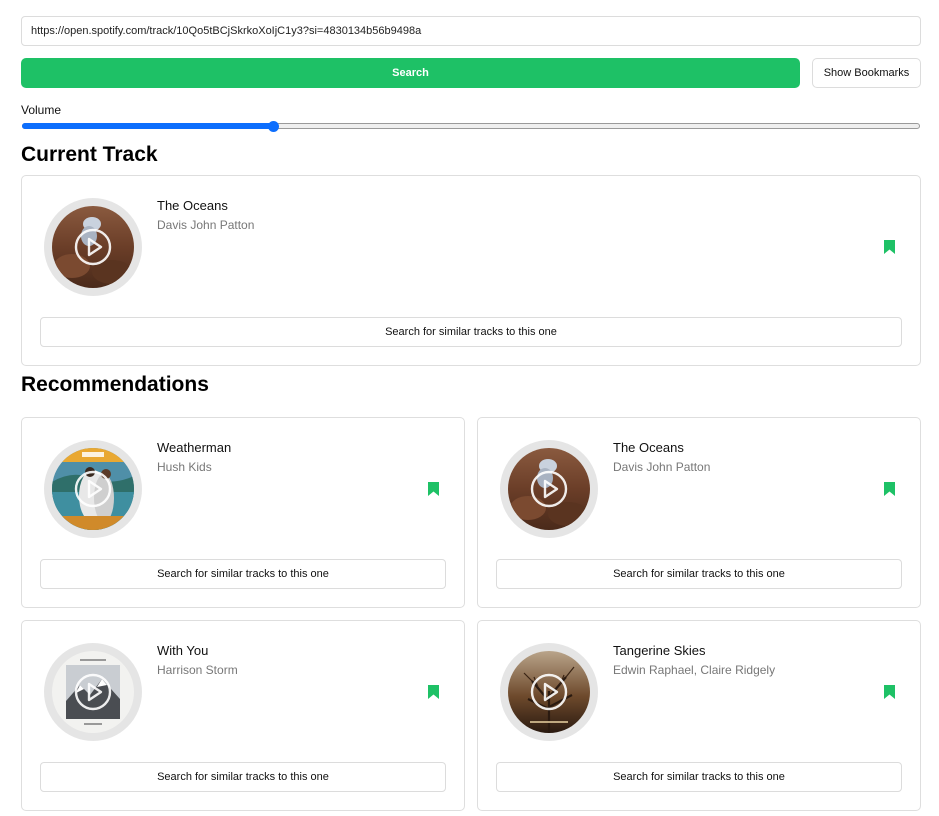 Image resolution: width=939 pixels, height=816 pixels. What do you see at coordinates (183, 650) in the screenshot?
I see `track-title: With You` at bounding box center [183, 650].